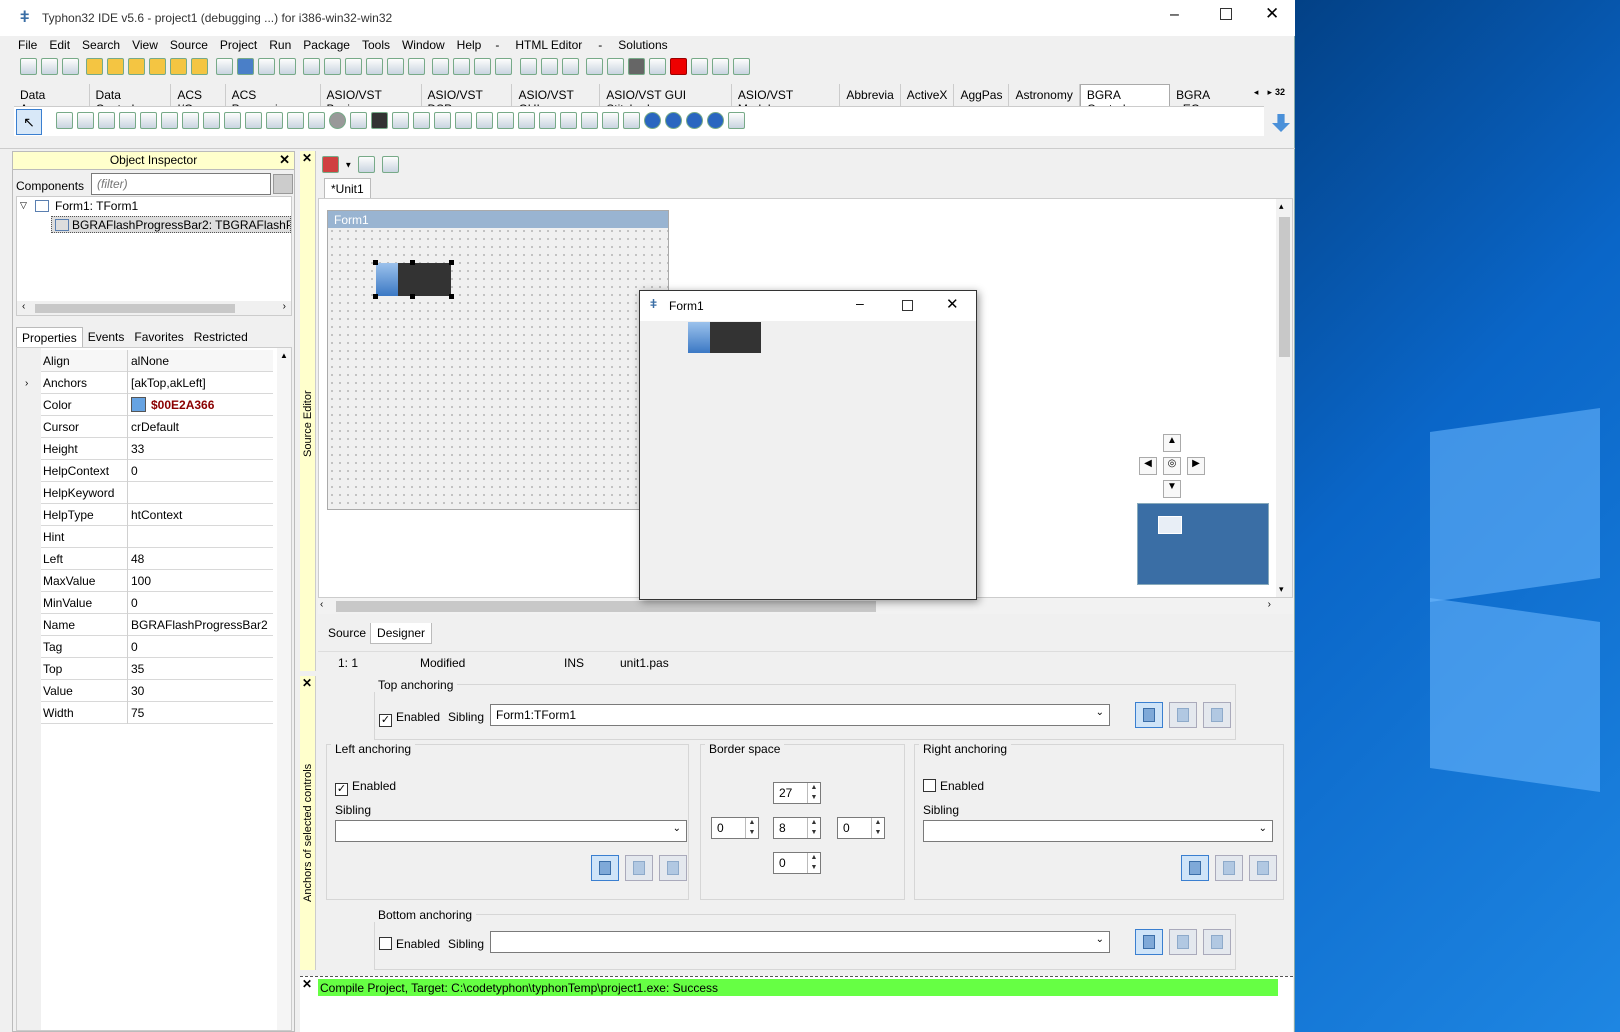 The width and height of the screenshot is (1620, 1032). Describe the element at coordinates (181, 184) in the screenshot. I see `filter-input` at that location.